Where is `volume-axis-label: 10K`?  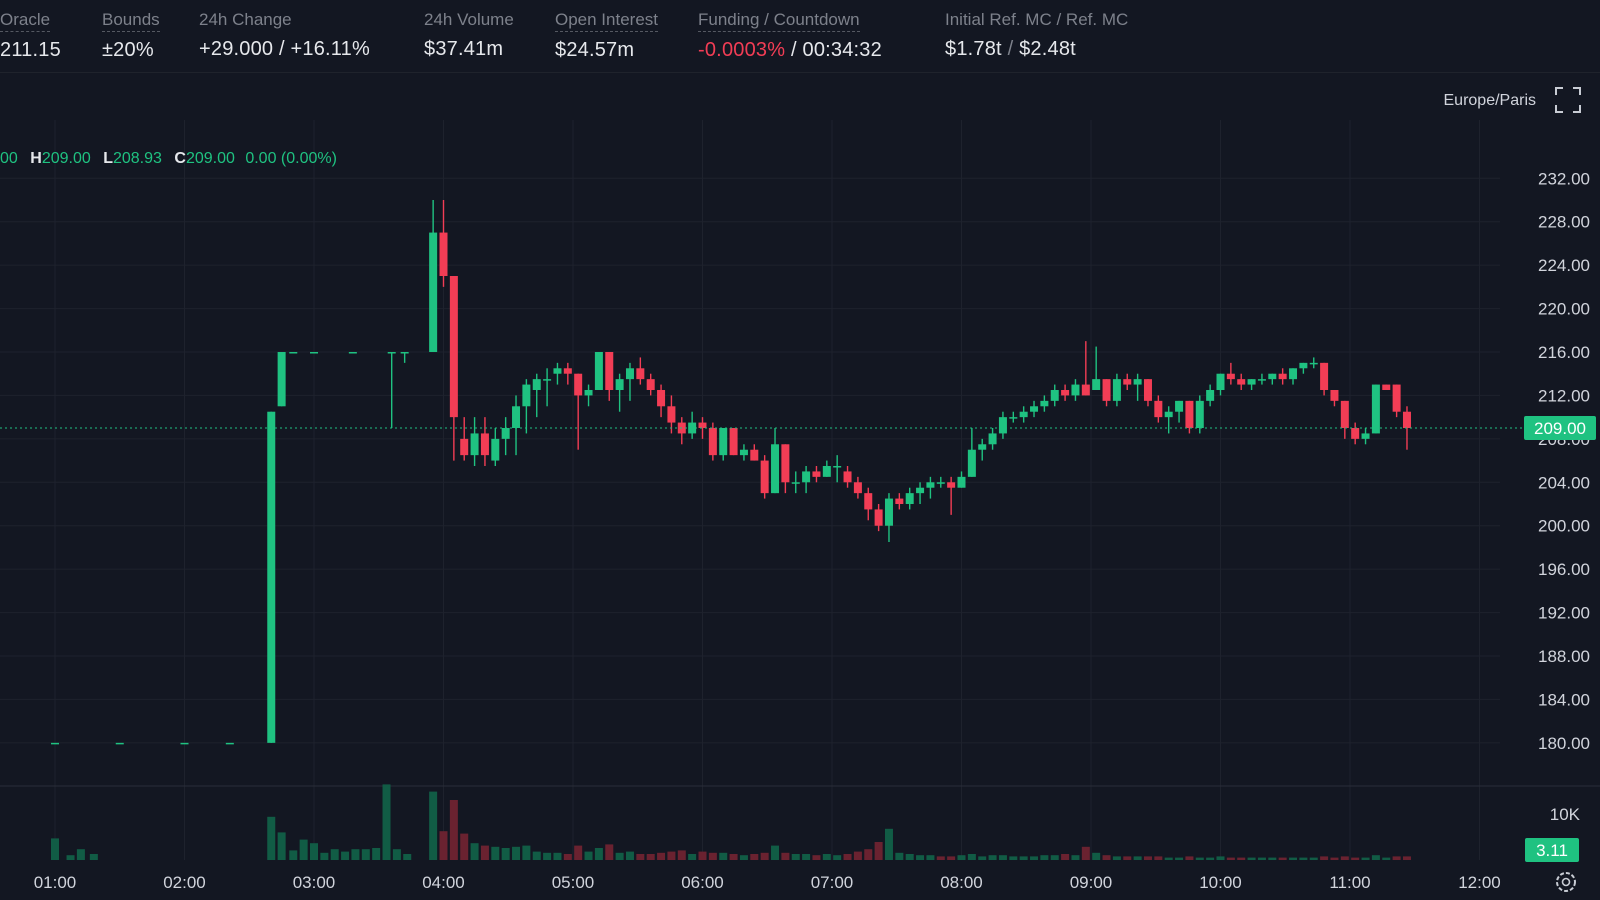 volume-axis-label: 10K is located at coordinates (1565, 814).